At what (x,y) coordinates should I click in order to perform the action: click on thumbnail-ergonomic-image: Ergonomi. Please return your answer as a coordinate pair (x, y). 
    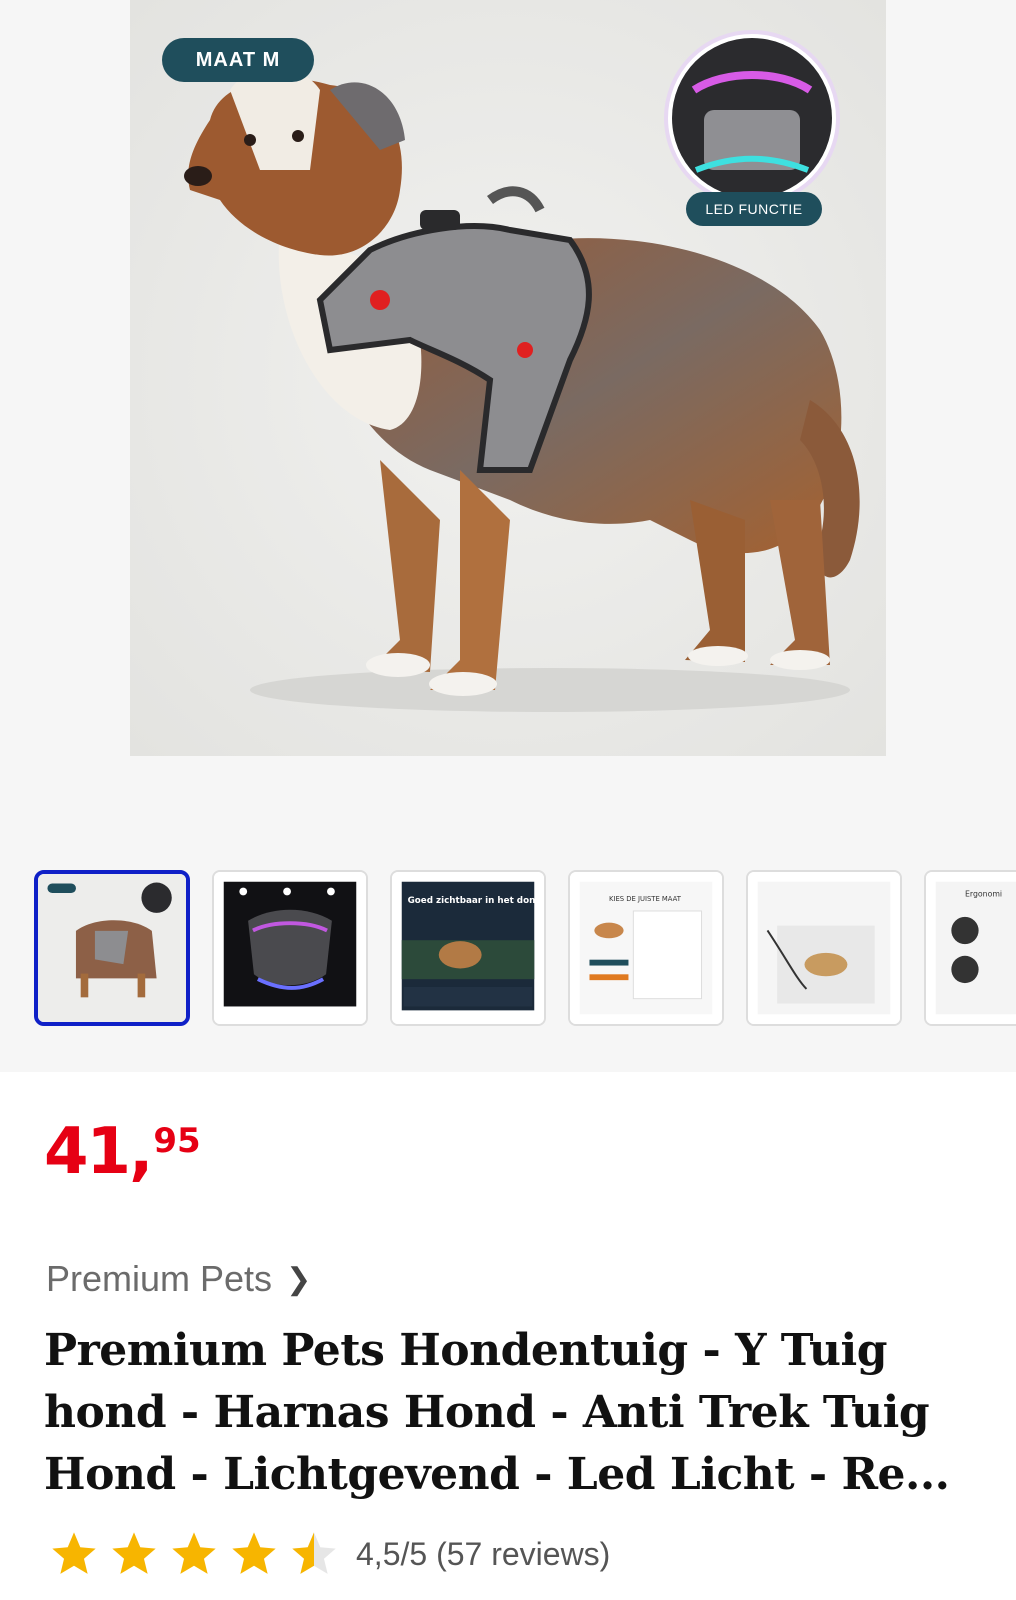
    Looking at the image, I should click on (971, 948).